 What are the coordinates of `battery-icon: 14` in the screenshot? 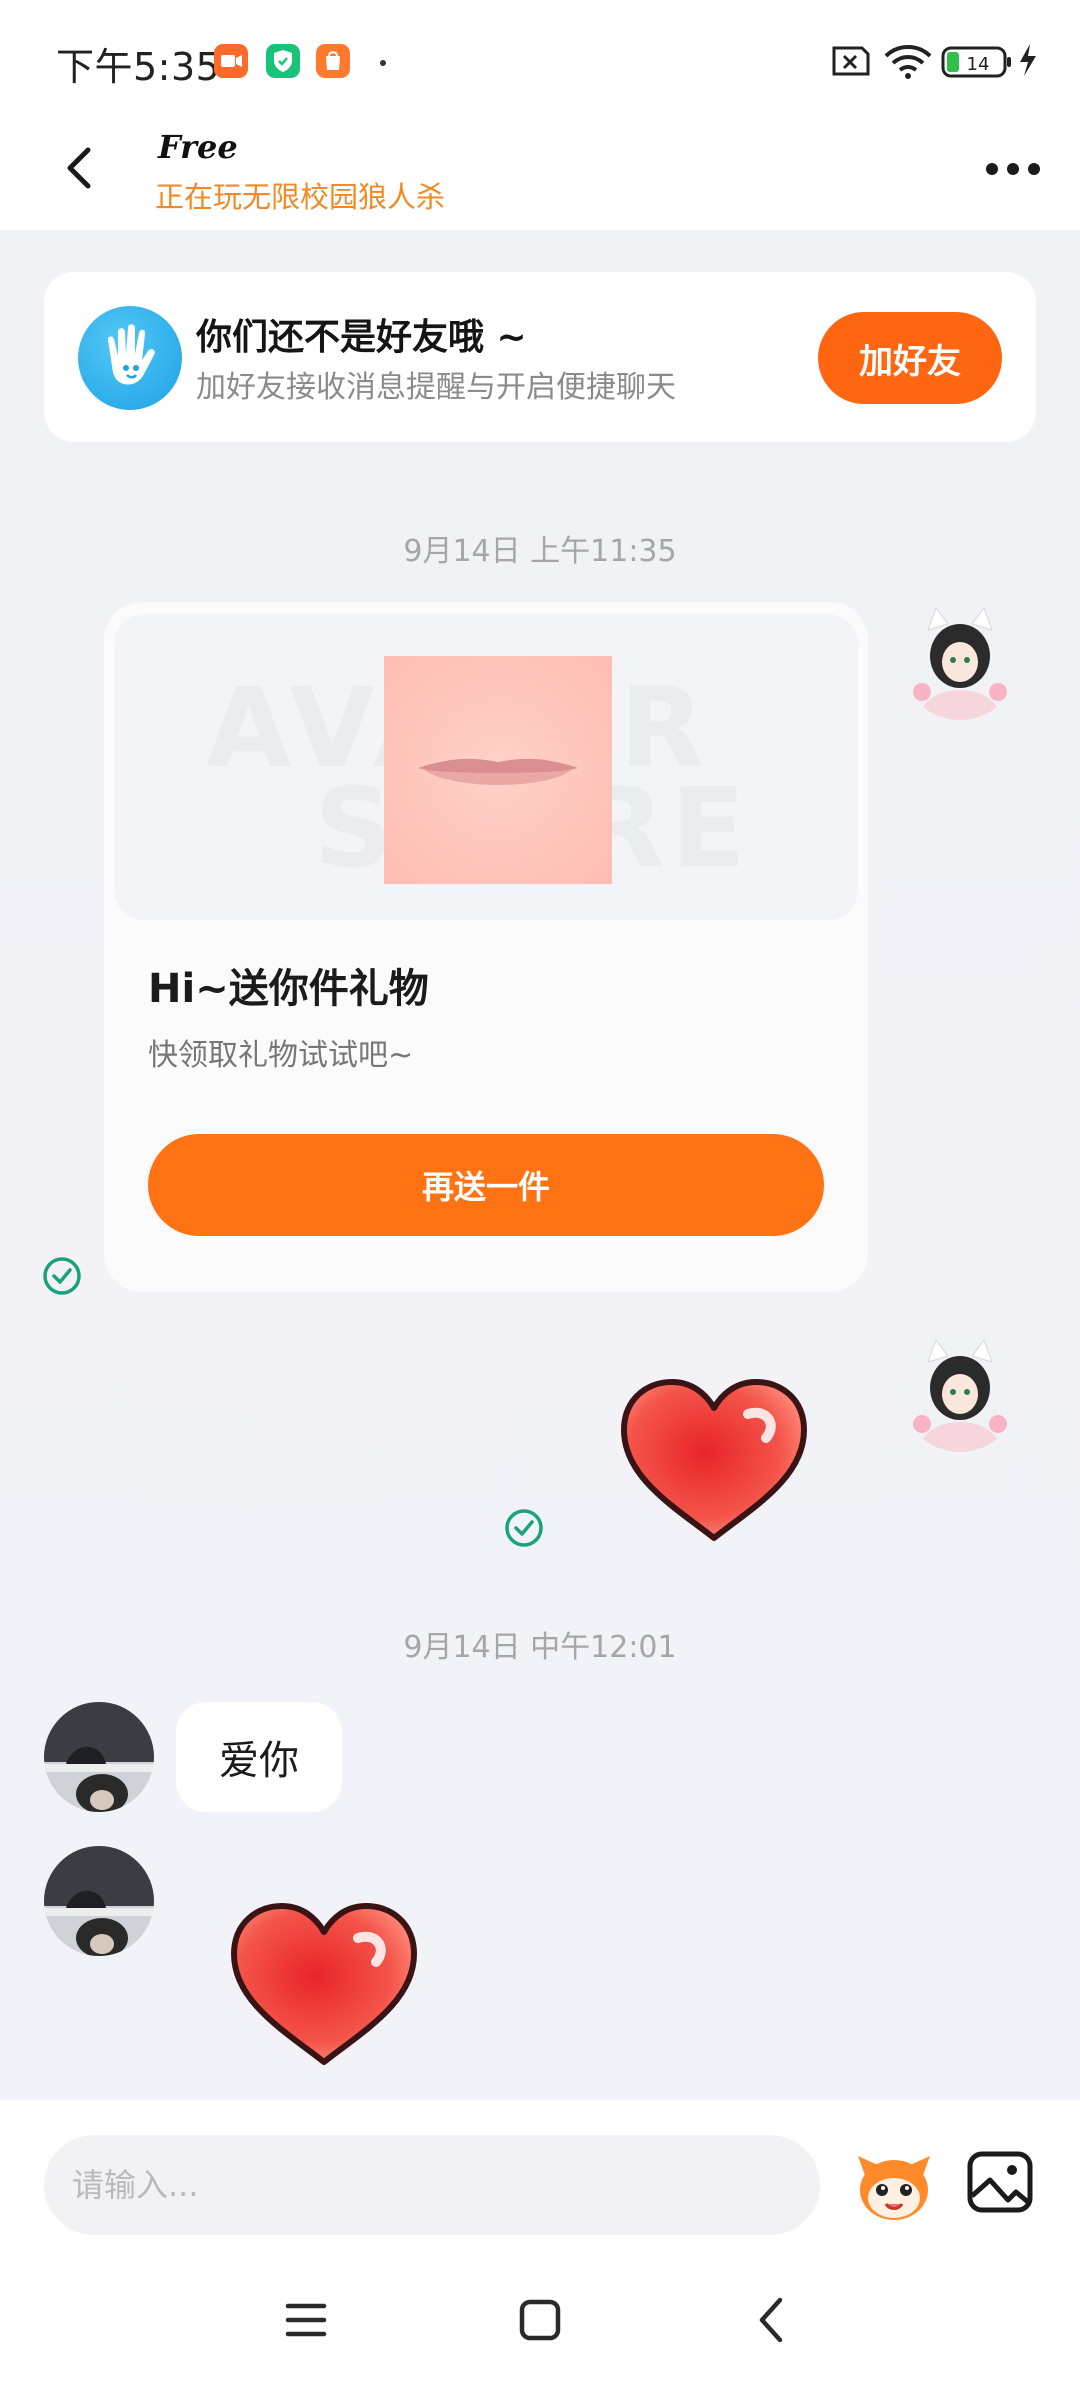 It's located at (976, 62).